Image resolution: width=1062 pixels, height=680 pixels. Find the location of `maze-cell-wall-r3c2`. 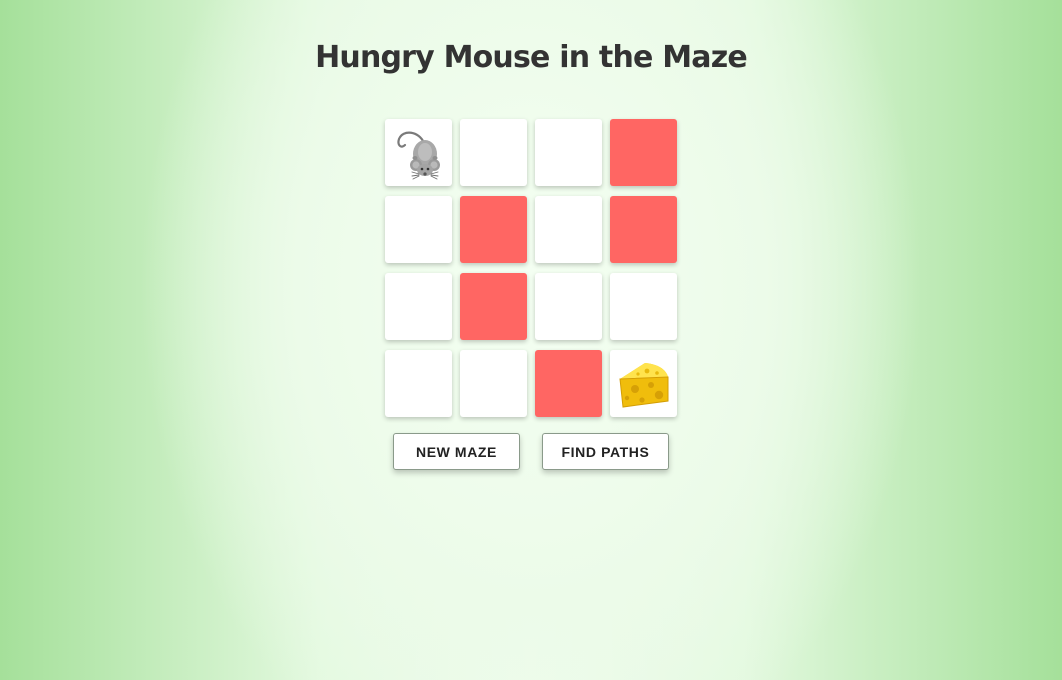

maze-cell-wall-r3c2 is located at coordinates (493, 306).